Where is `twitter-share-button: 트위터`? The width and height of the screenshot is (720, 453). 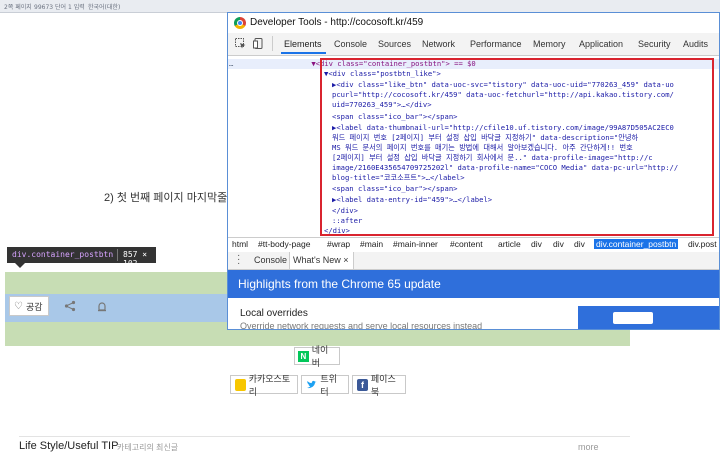 twitter-share-button: 트위터 is located at coordinates (325, 385).